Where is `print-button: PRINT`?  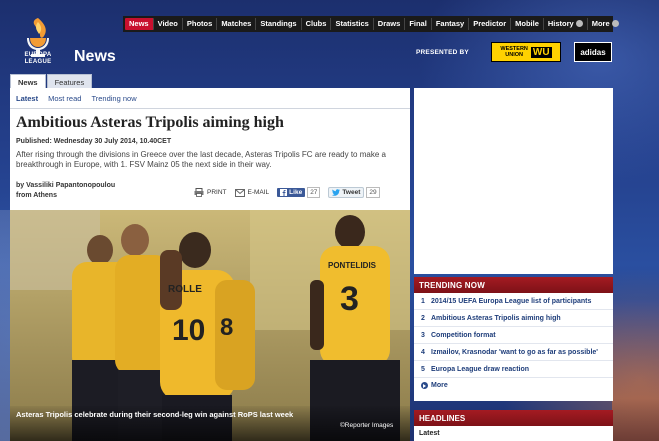
print-button: PRINT is located at coordinates (210, 192).